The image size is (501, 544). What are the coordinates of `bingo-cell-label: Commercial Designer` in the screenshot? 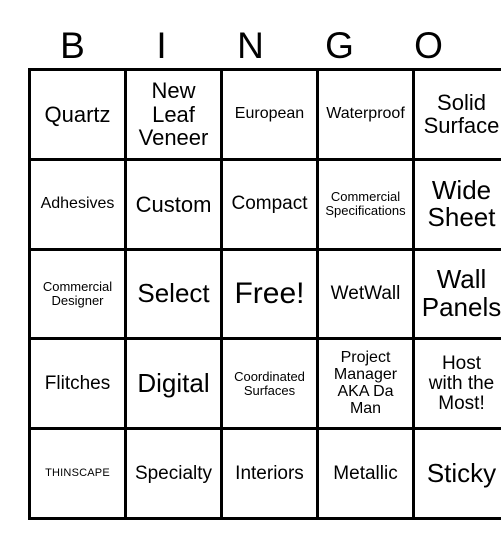 It's located at (77, 293).